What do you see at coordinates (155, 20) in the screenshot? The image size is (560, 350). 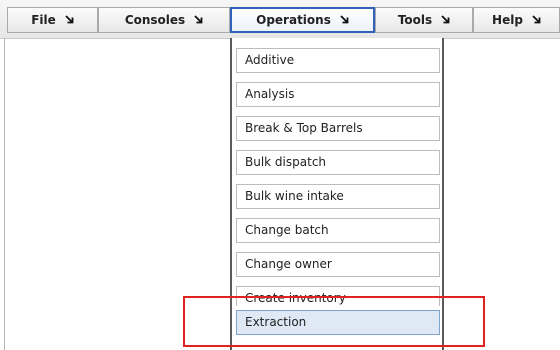 I see `menu-consoles-label: Consoles` at bounding box center [155, 20].